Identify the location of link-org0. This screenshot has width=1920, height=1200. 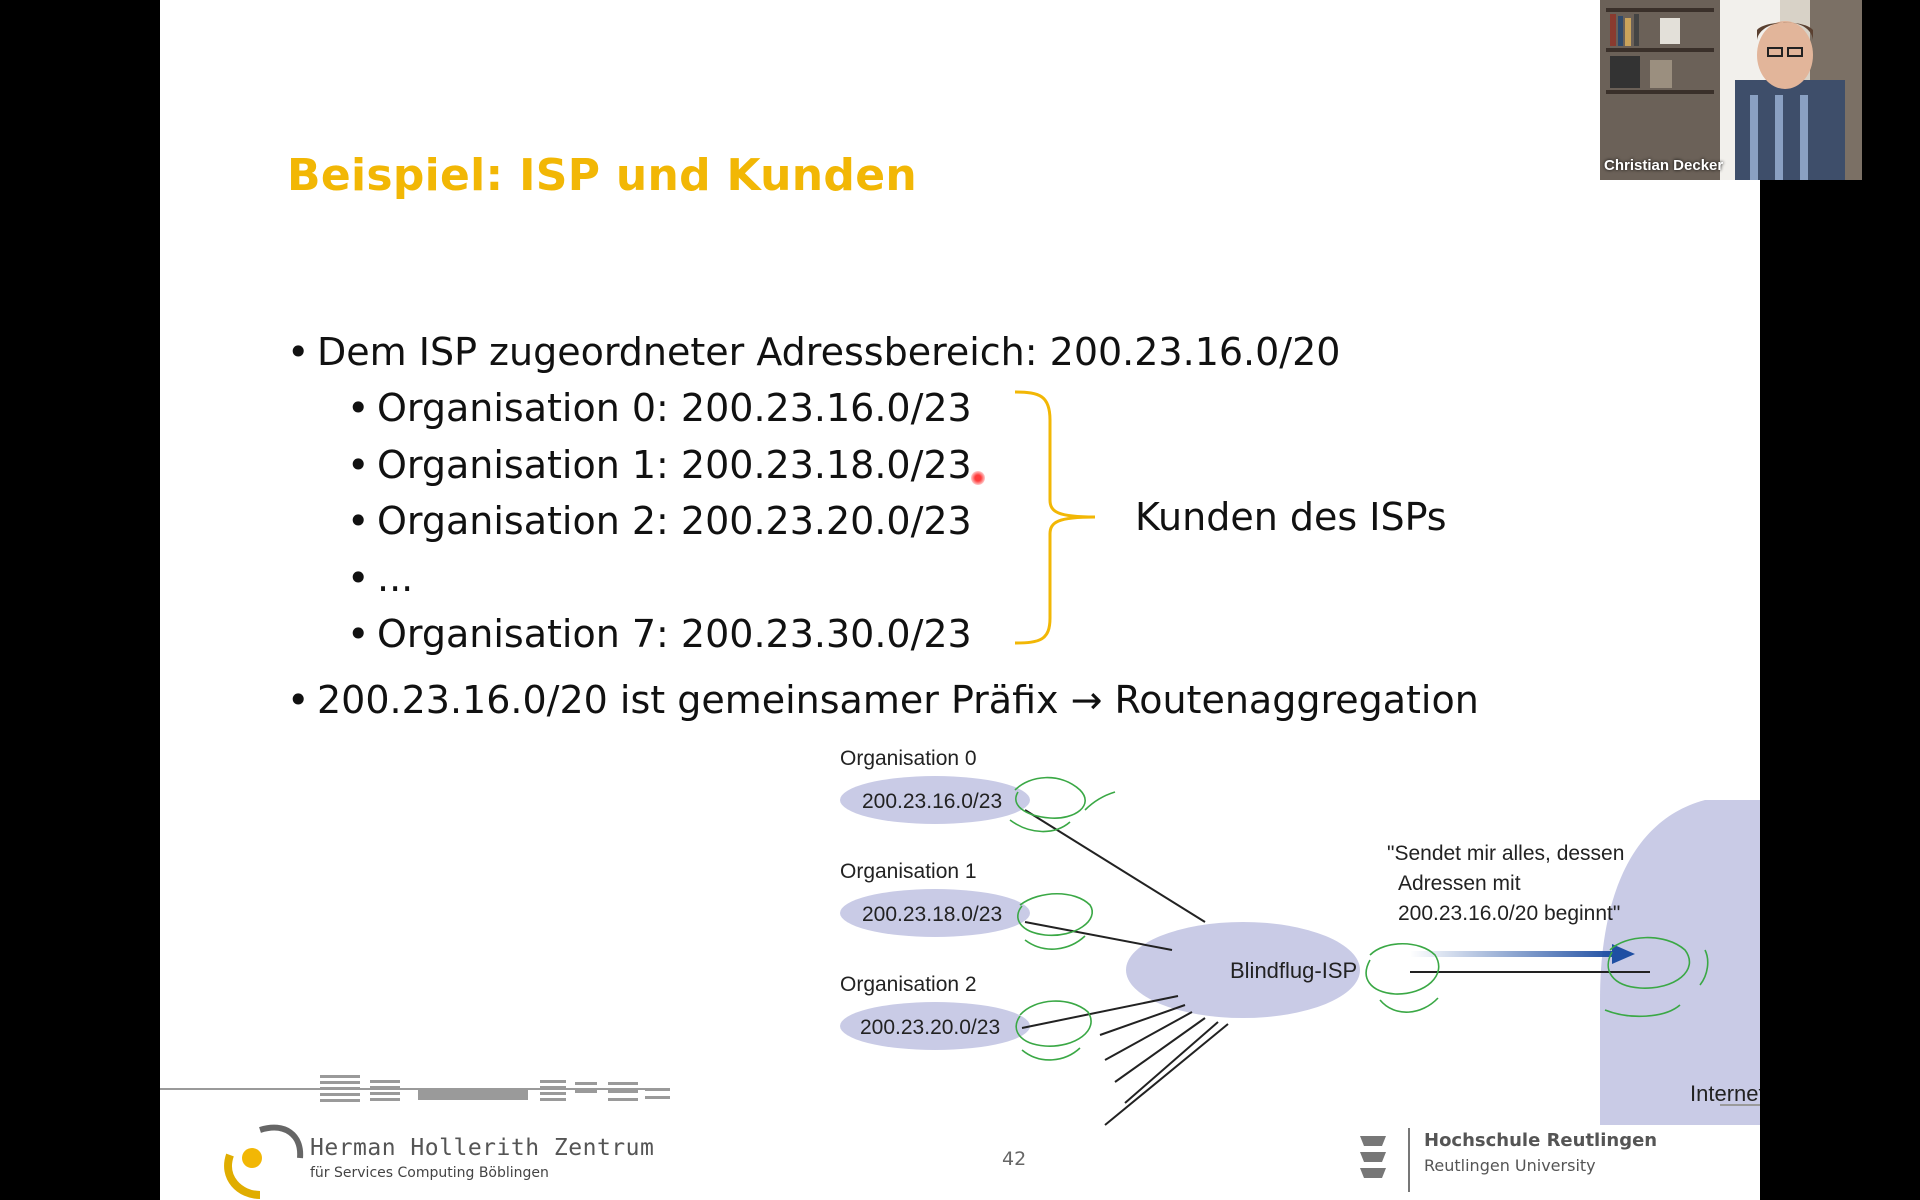
(1115, 866).